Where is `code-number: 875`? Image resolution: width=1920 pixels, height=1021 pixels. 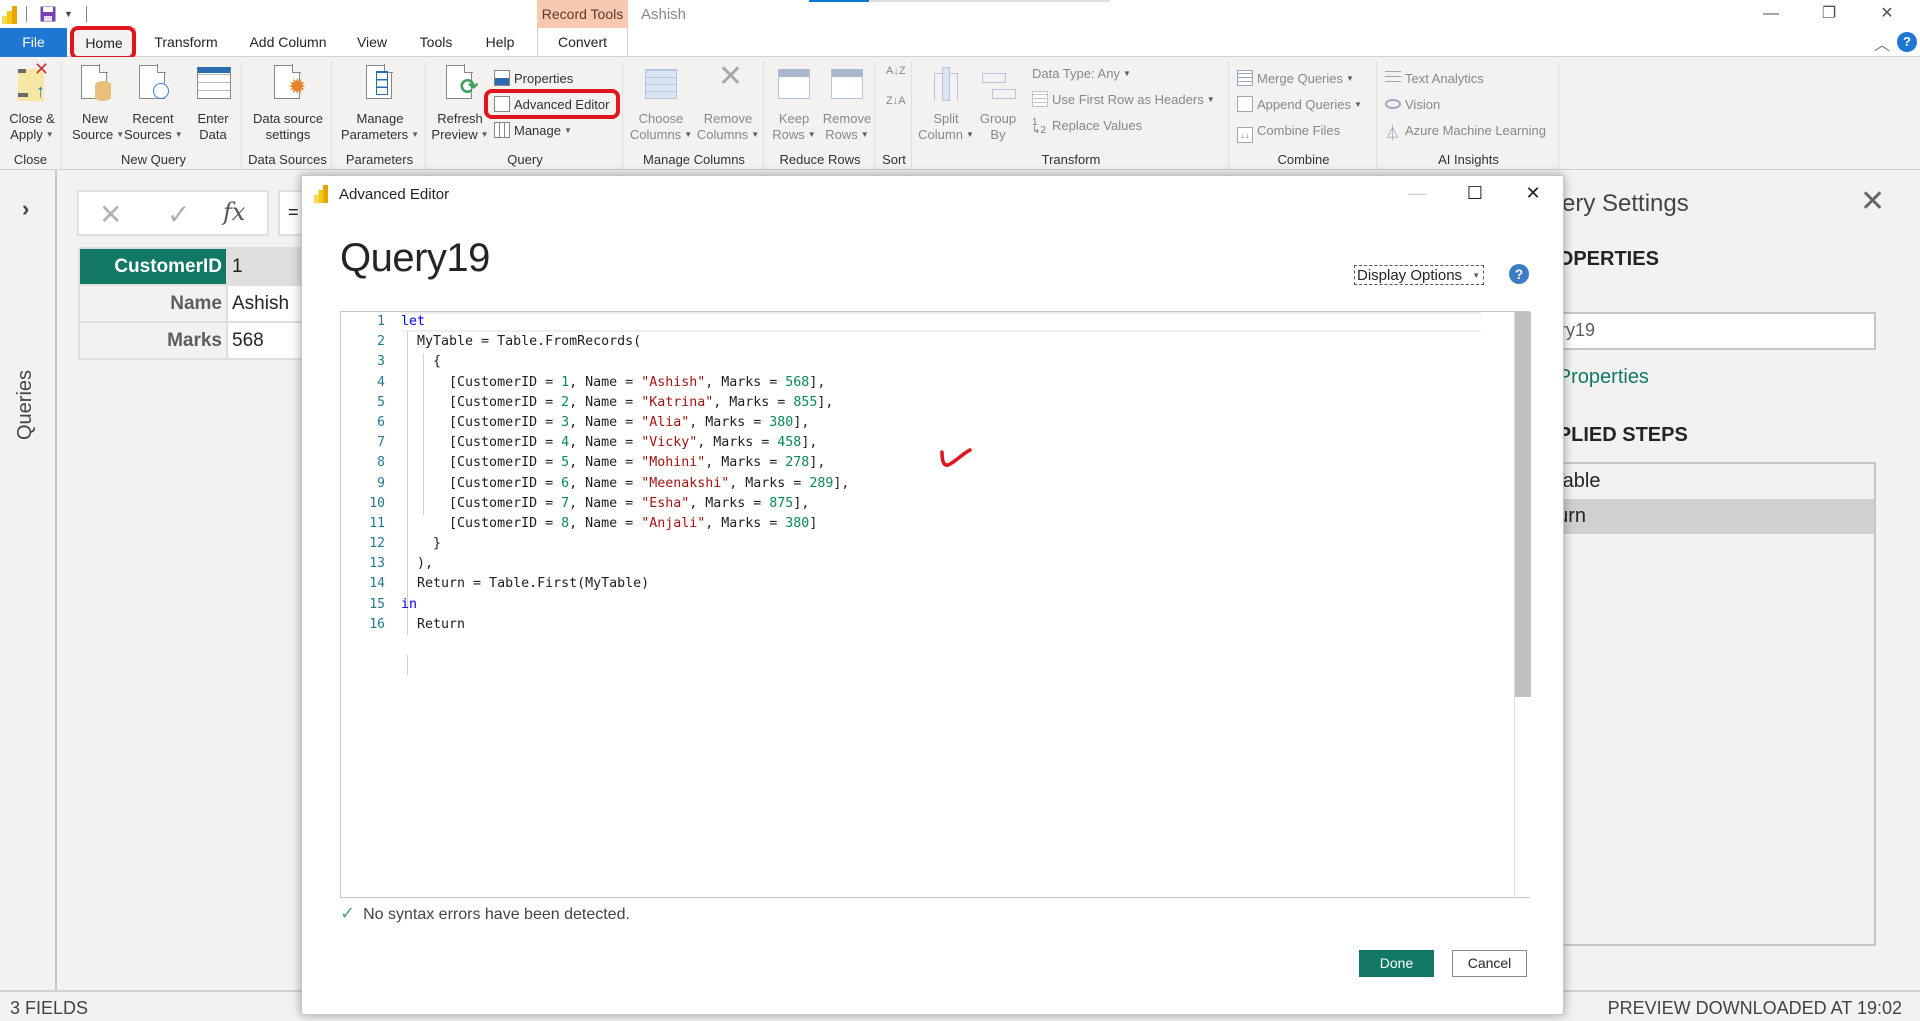 code-number: 875 is located at coordinates (781, 503).